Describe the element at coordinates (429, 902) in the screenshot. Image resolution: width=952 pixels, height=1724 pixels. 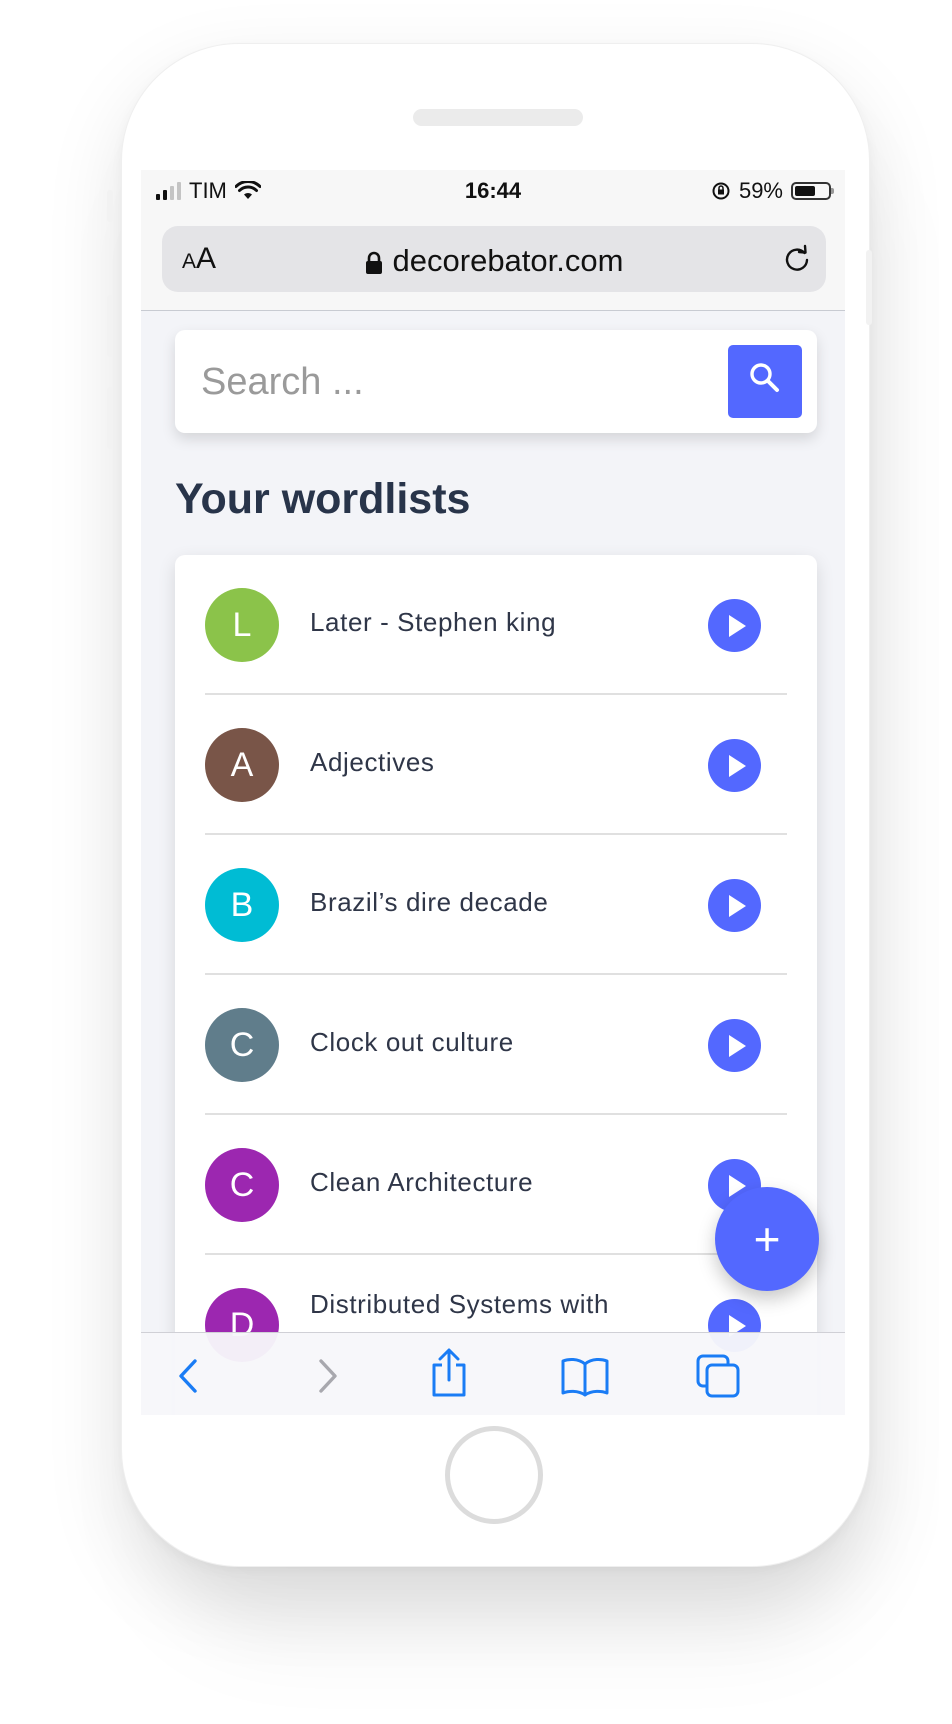
I see `wordlist-title: Brazil’s dire decade` at that location.